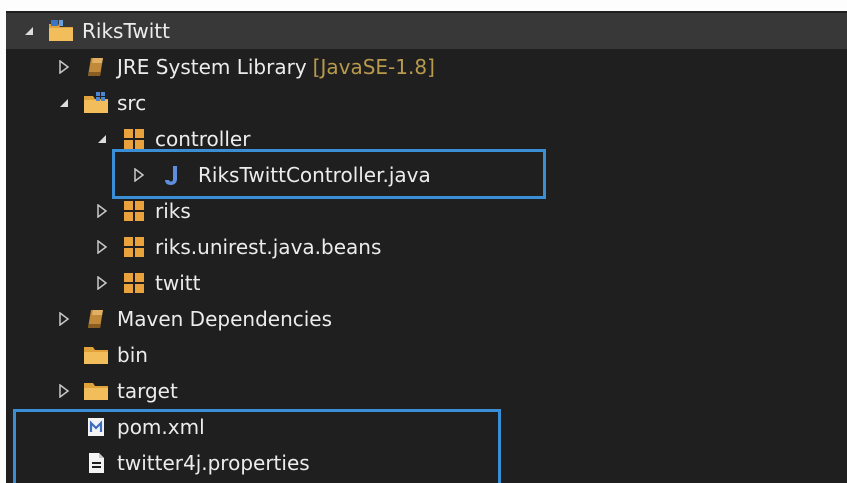 The image size is (847, 483). What do you see at coordinates (426, 319) in the screenshot?
I see `tree-row-maven-dependencies: Maven Dependencies` at bounding box center [426, 319].